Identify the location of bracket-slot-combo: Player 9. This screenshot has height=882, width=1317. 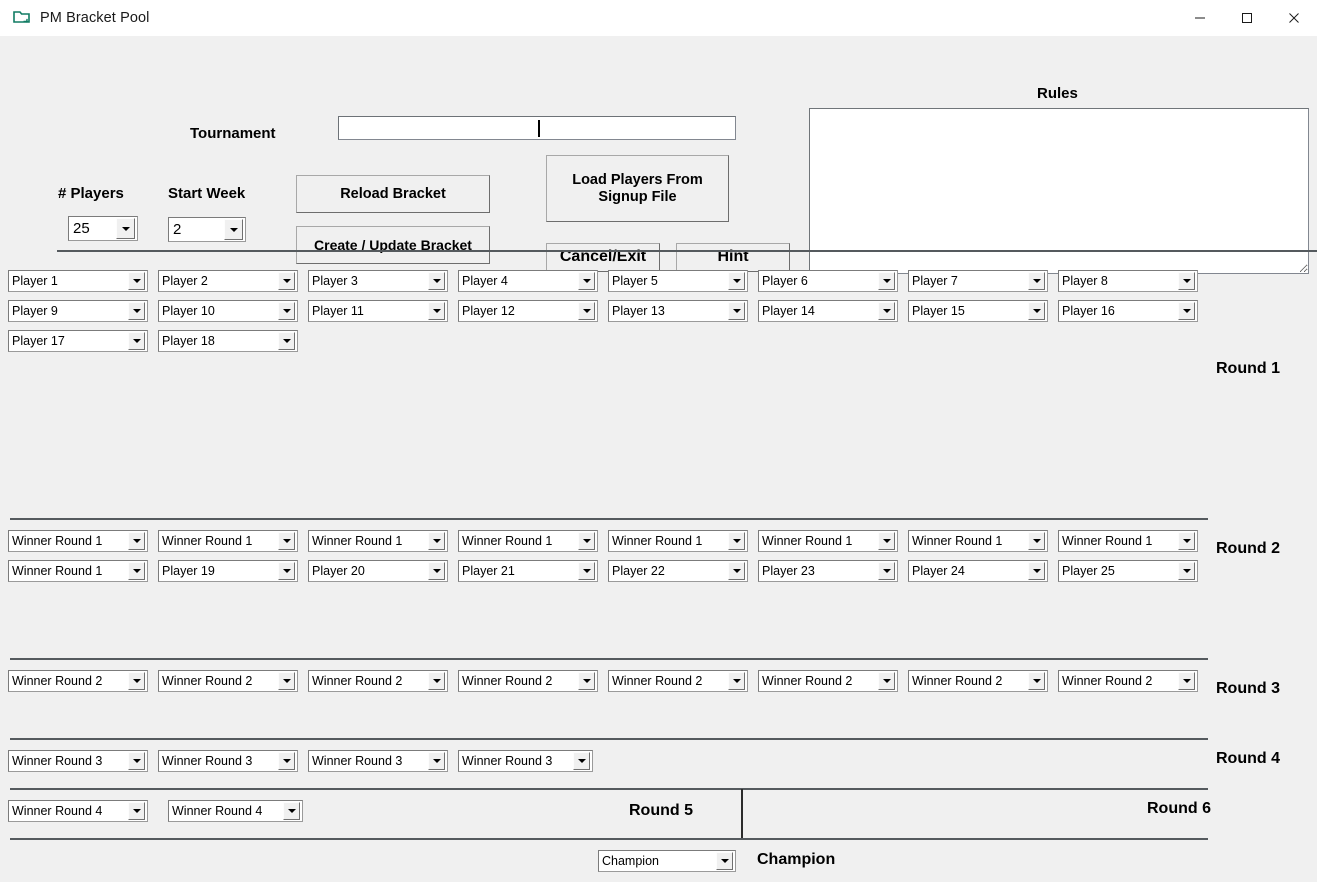
(78, 311).